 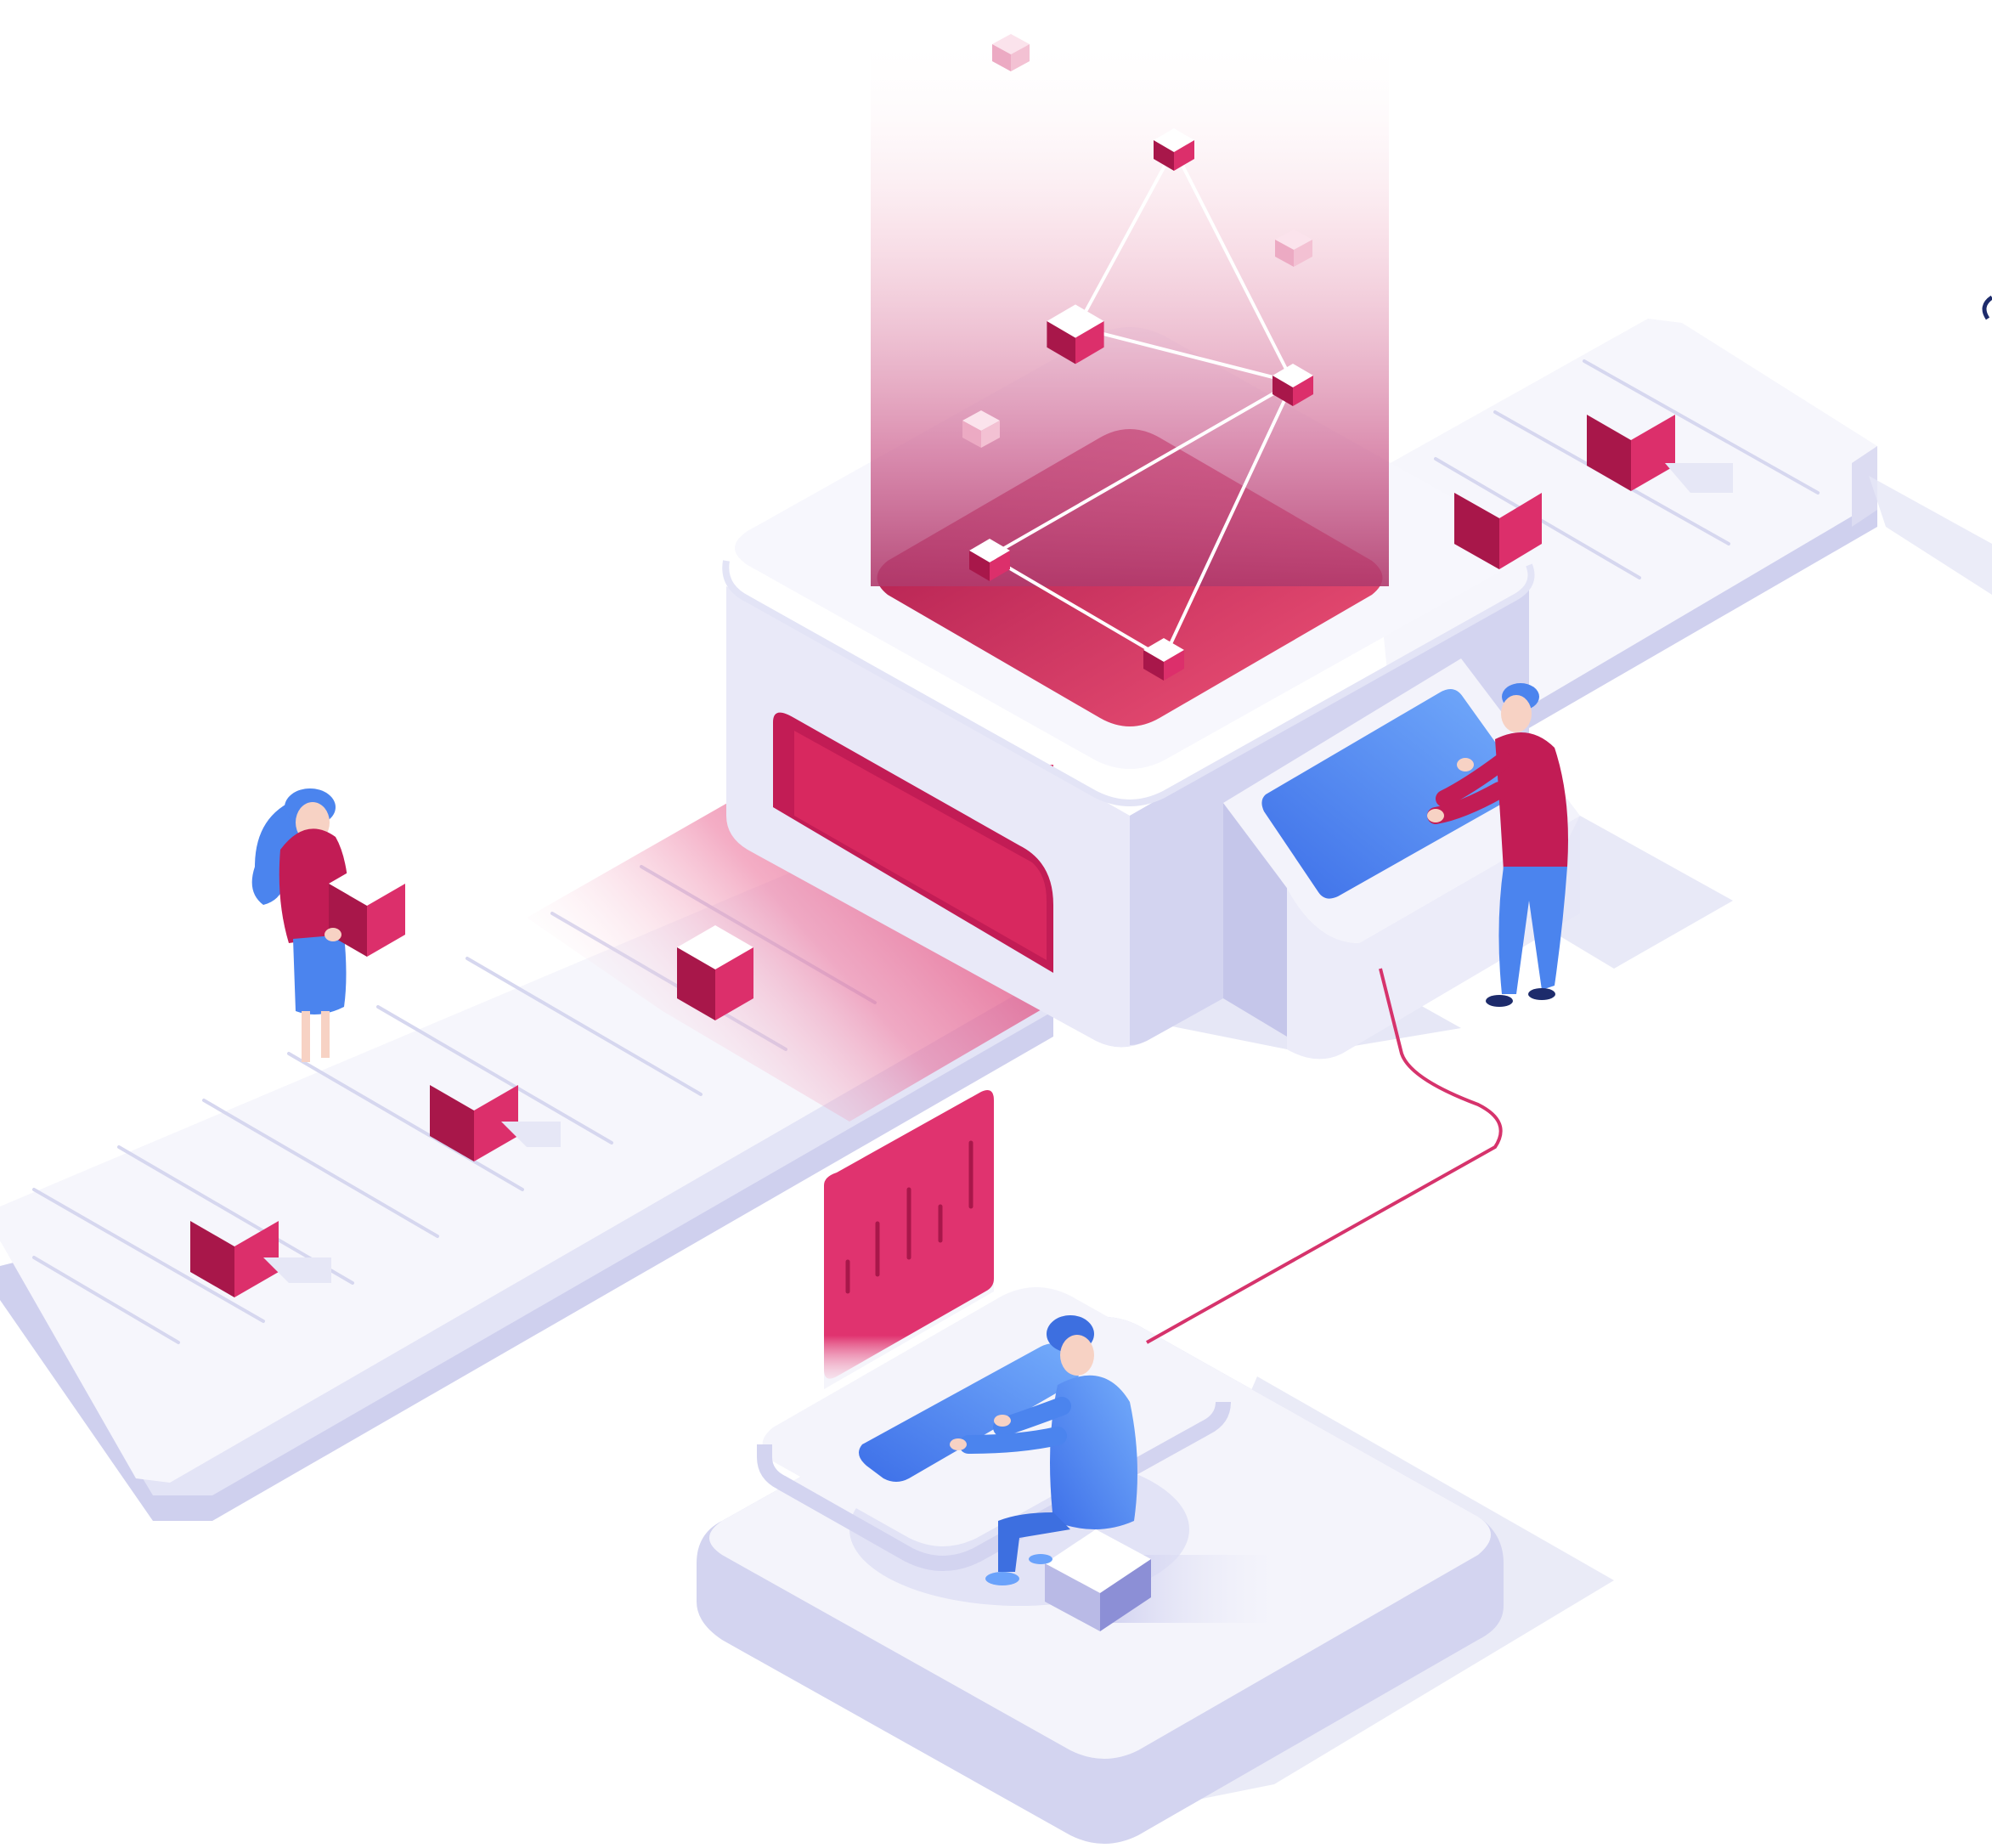 What do you see at coordinates (328, 925) in the screenshot?
I see `woman-carrying-box` at bounding box center [328, 925].